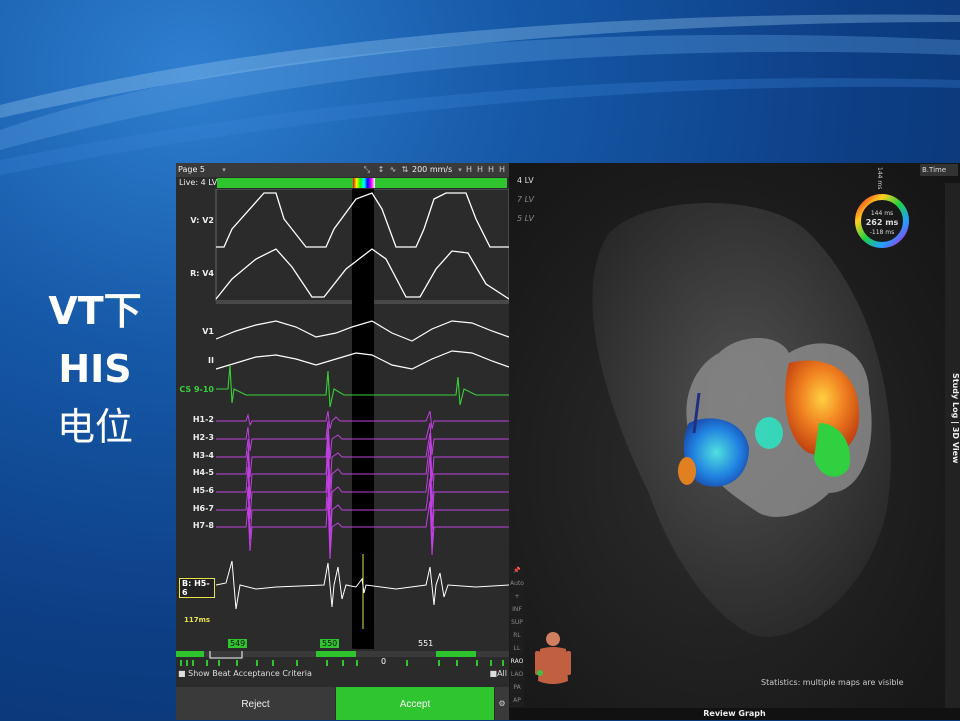  I want to click on view-inf: INF, so click(517, 610).